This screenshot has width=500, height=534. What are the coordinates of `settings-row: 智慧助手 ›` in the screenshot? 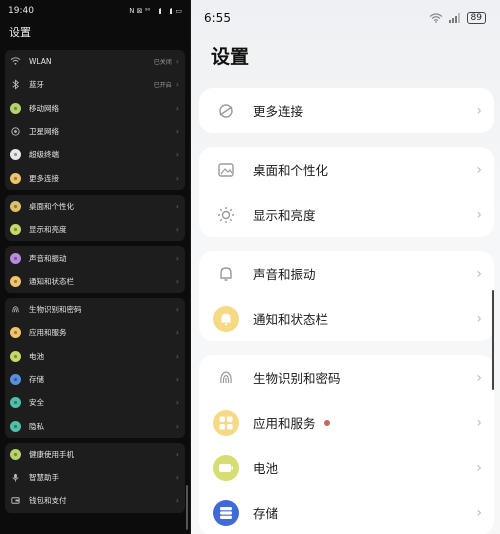 It's located at (95, 477).